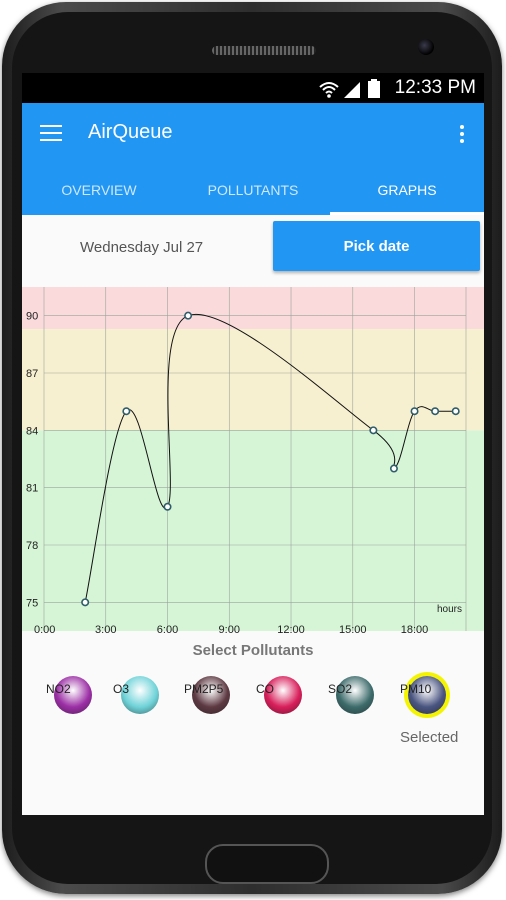 This screenshot has width=506, height=900. I want to click on selected-indicator-text: Selected, so click(429, 737).